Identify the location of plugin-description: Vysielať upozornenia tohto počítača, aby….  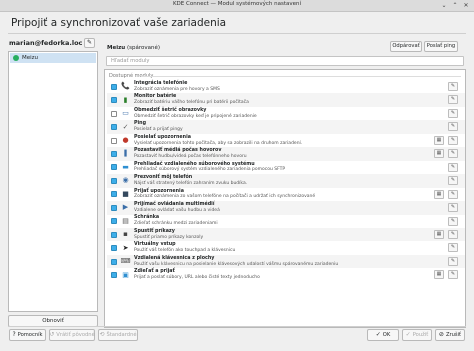
(218, 143).